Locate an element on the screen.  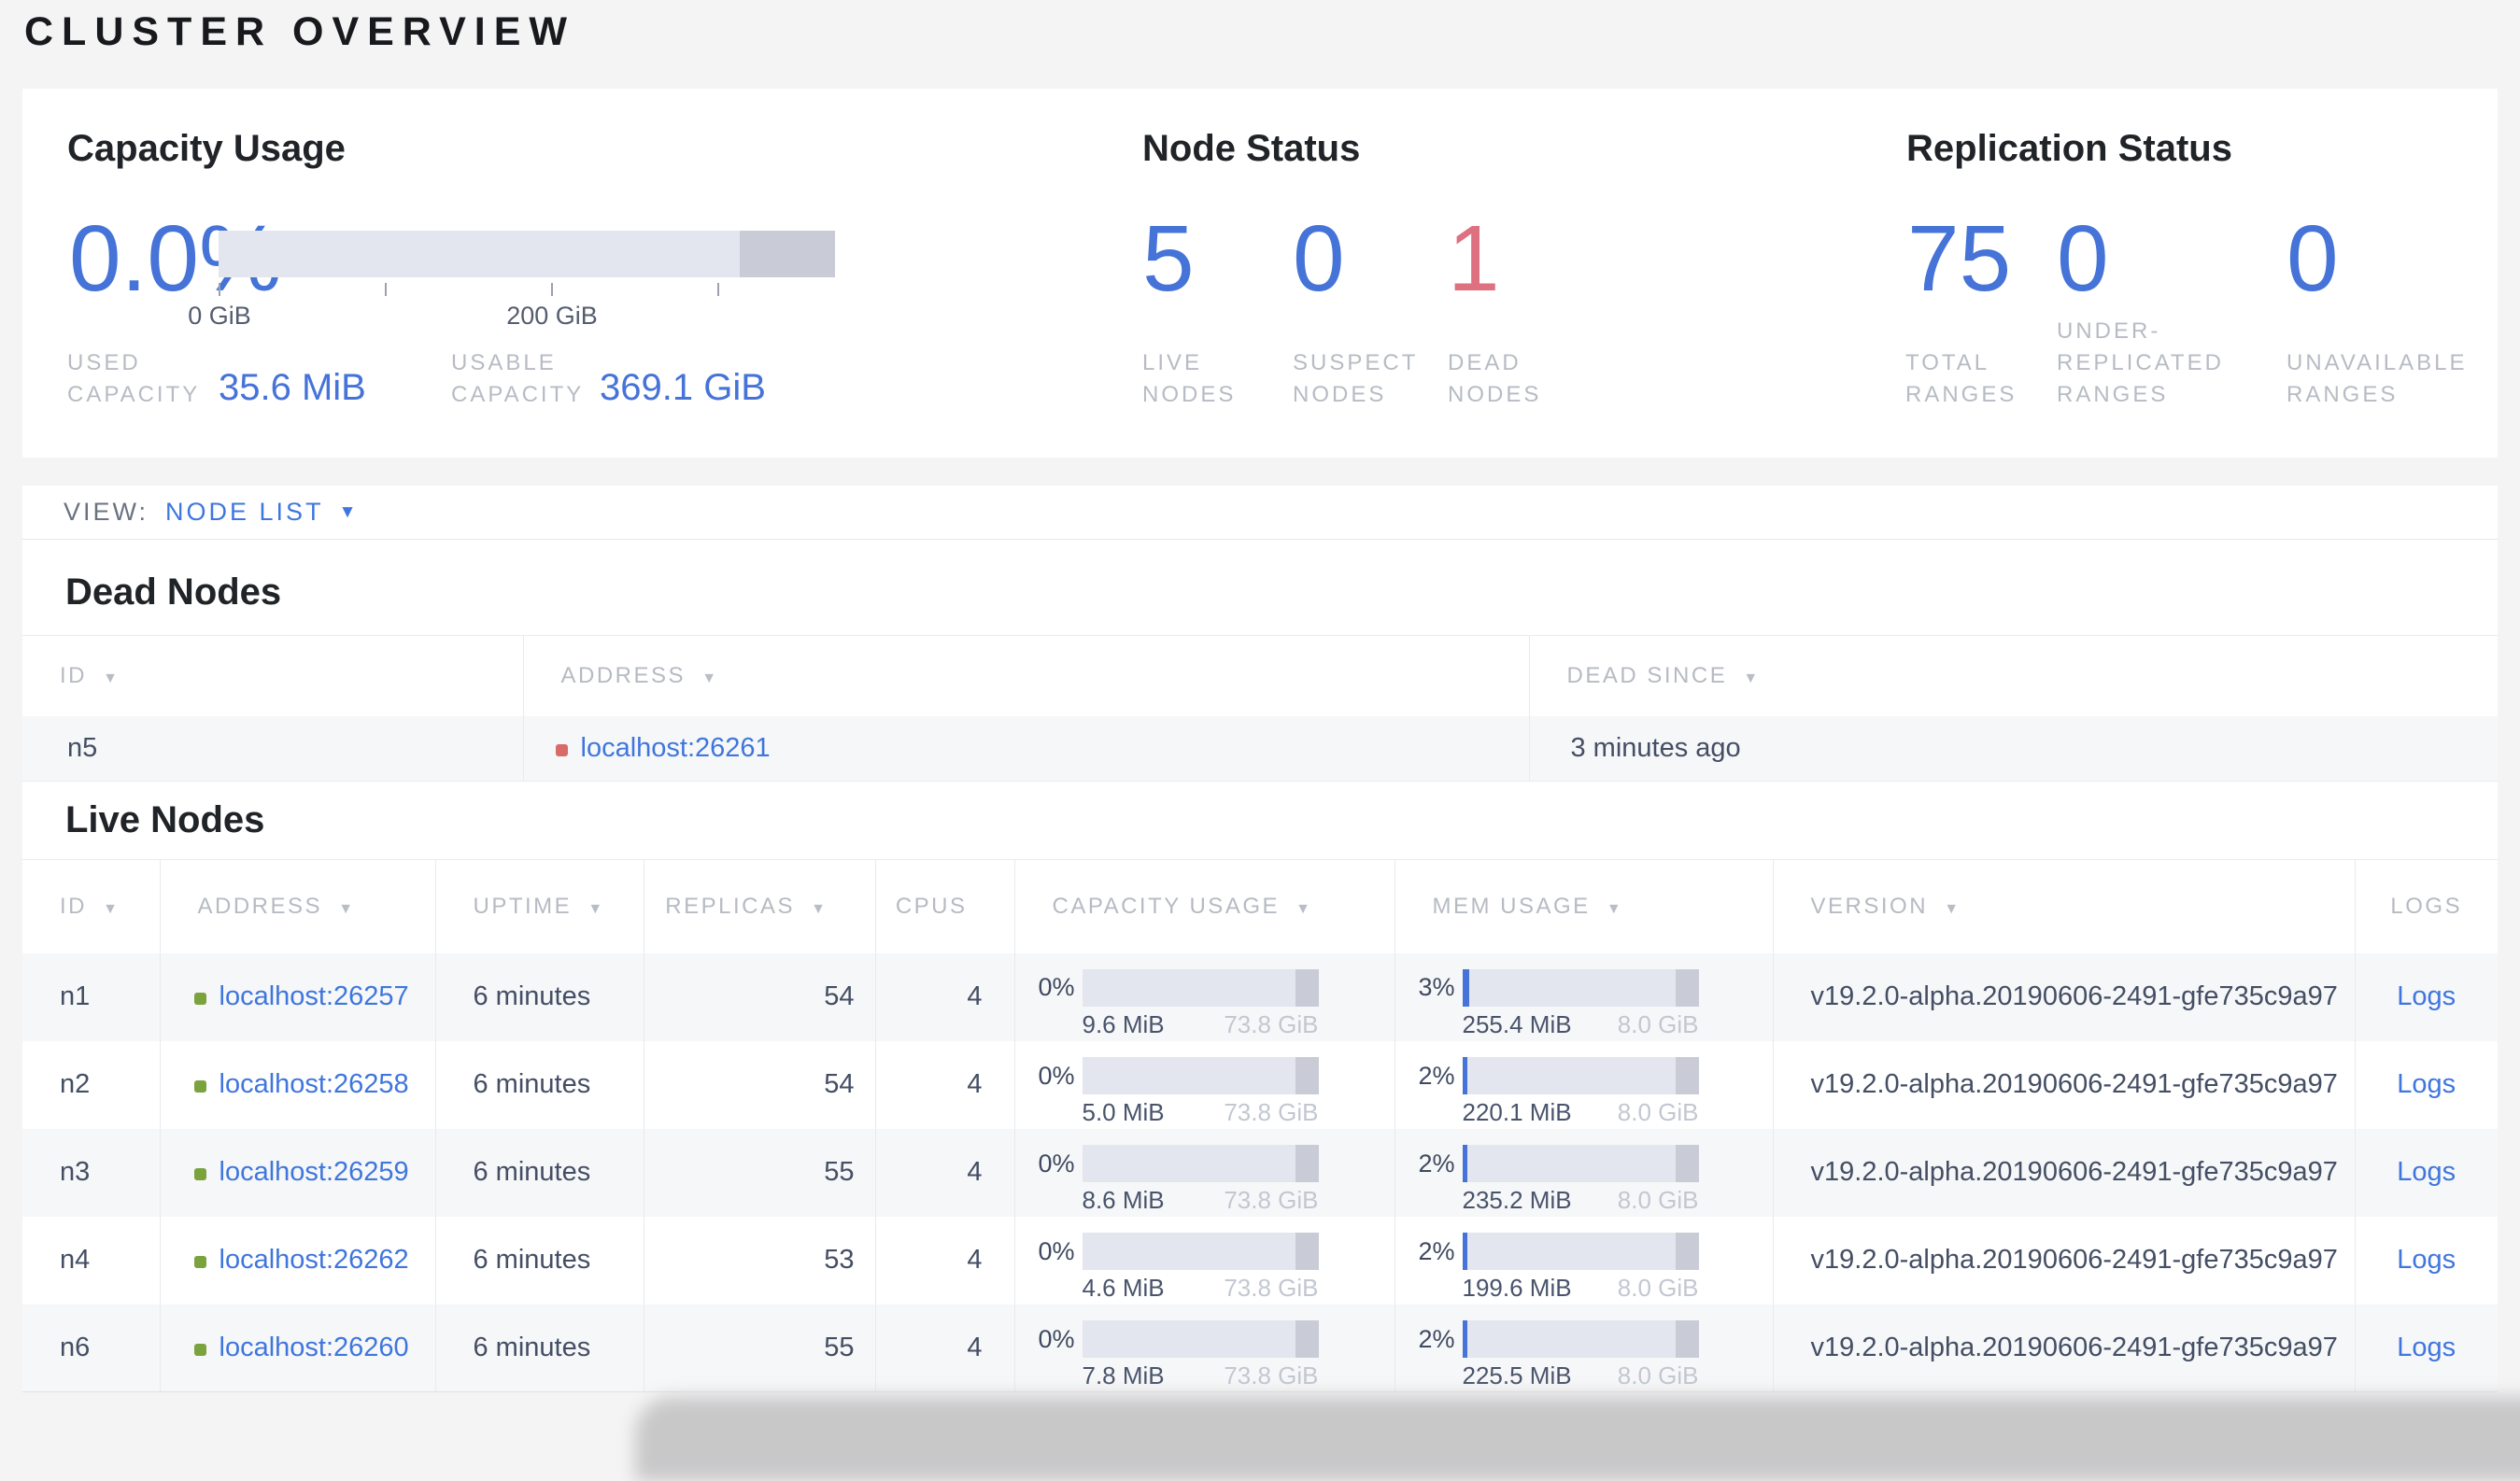
view-selector-dropdown: NODE LIST ▼ is located at coordinates (260, 512).